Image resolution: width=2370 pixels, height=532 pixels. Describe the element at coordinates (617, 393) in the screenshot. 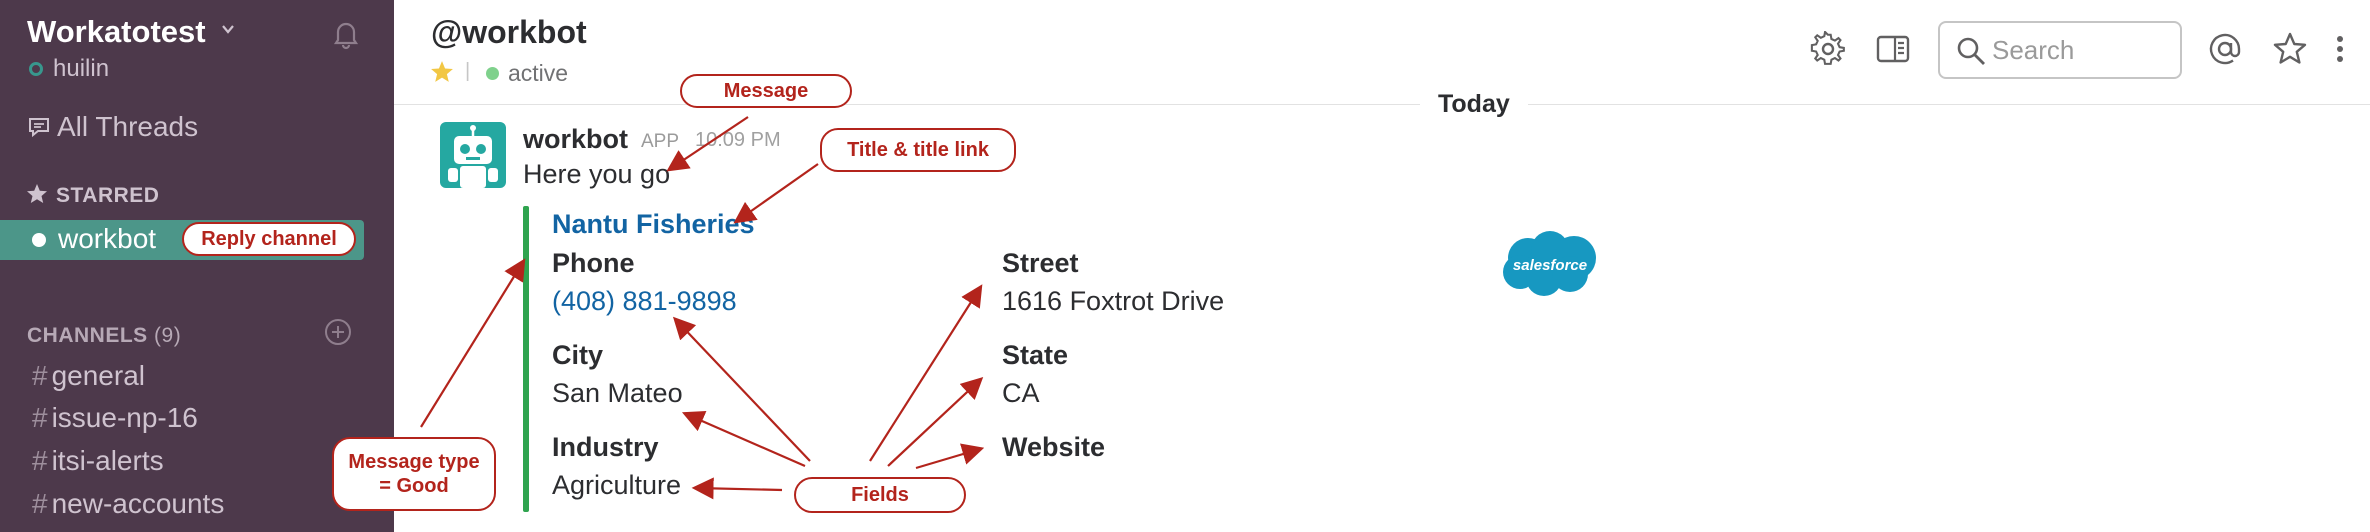

I see `field-value: San Mateo` at that location.